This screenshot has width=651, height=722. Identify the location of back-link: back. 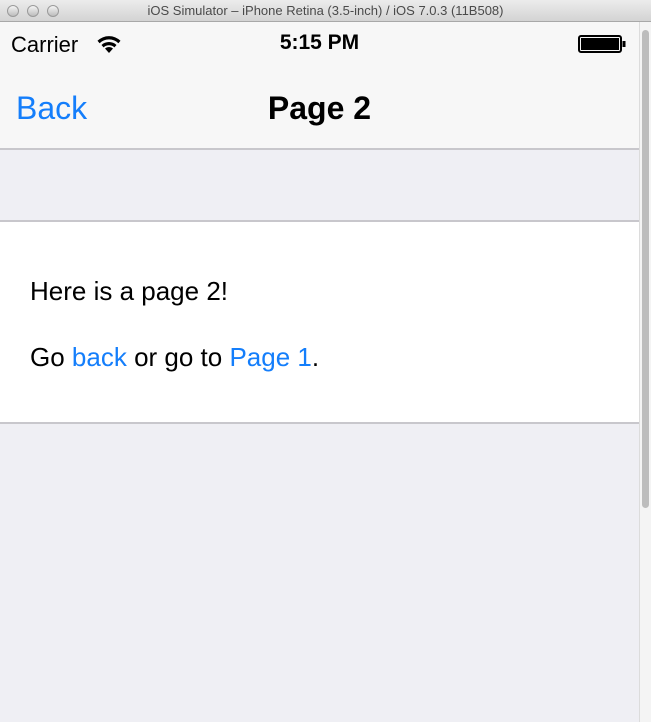
(99, 357).